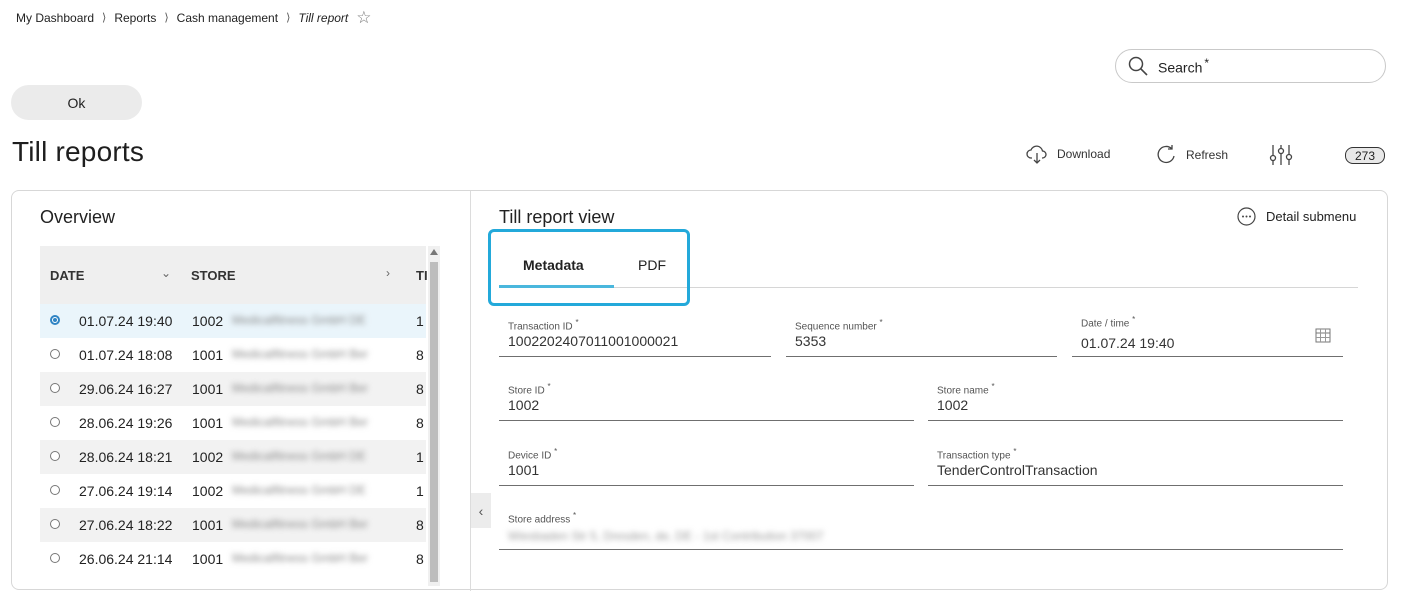 The image size is (1408, 591). I want to click on row-date: 27.06.24 19:14, so click(126, 491).